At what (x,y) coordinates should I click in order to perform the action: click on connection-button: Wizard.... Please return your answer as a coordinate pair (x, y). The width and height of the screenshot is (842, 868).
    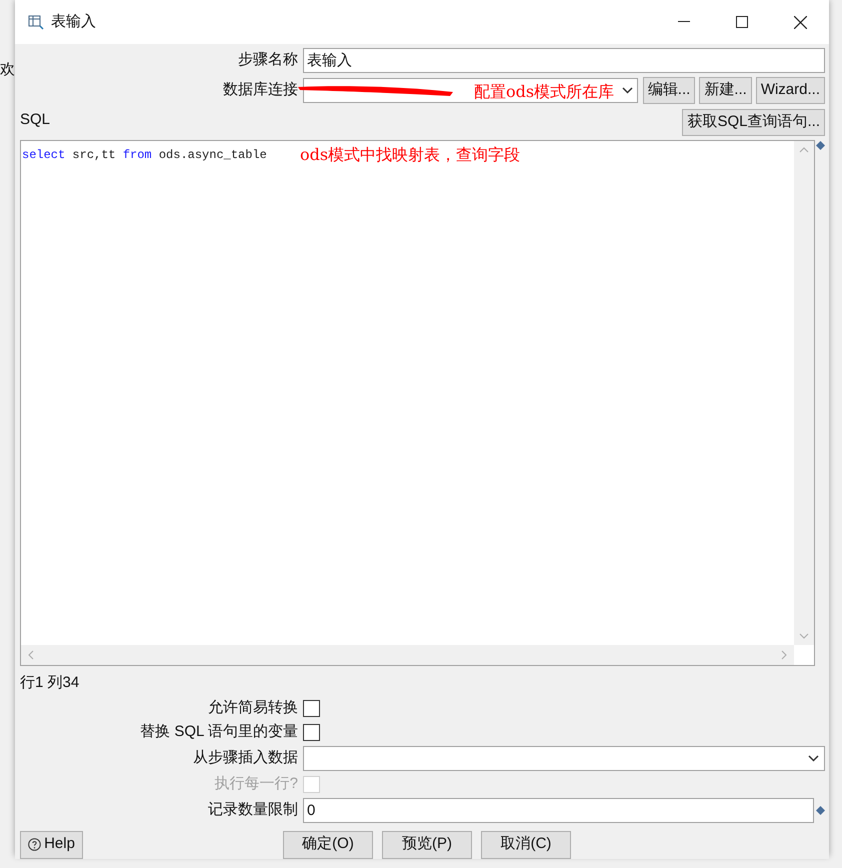
    Looking at the image, I should click on (790, 90).